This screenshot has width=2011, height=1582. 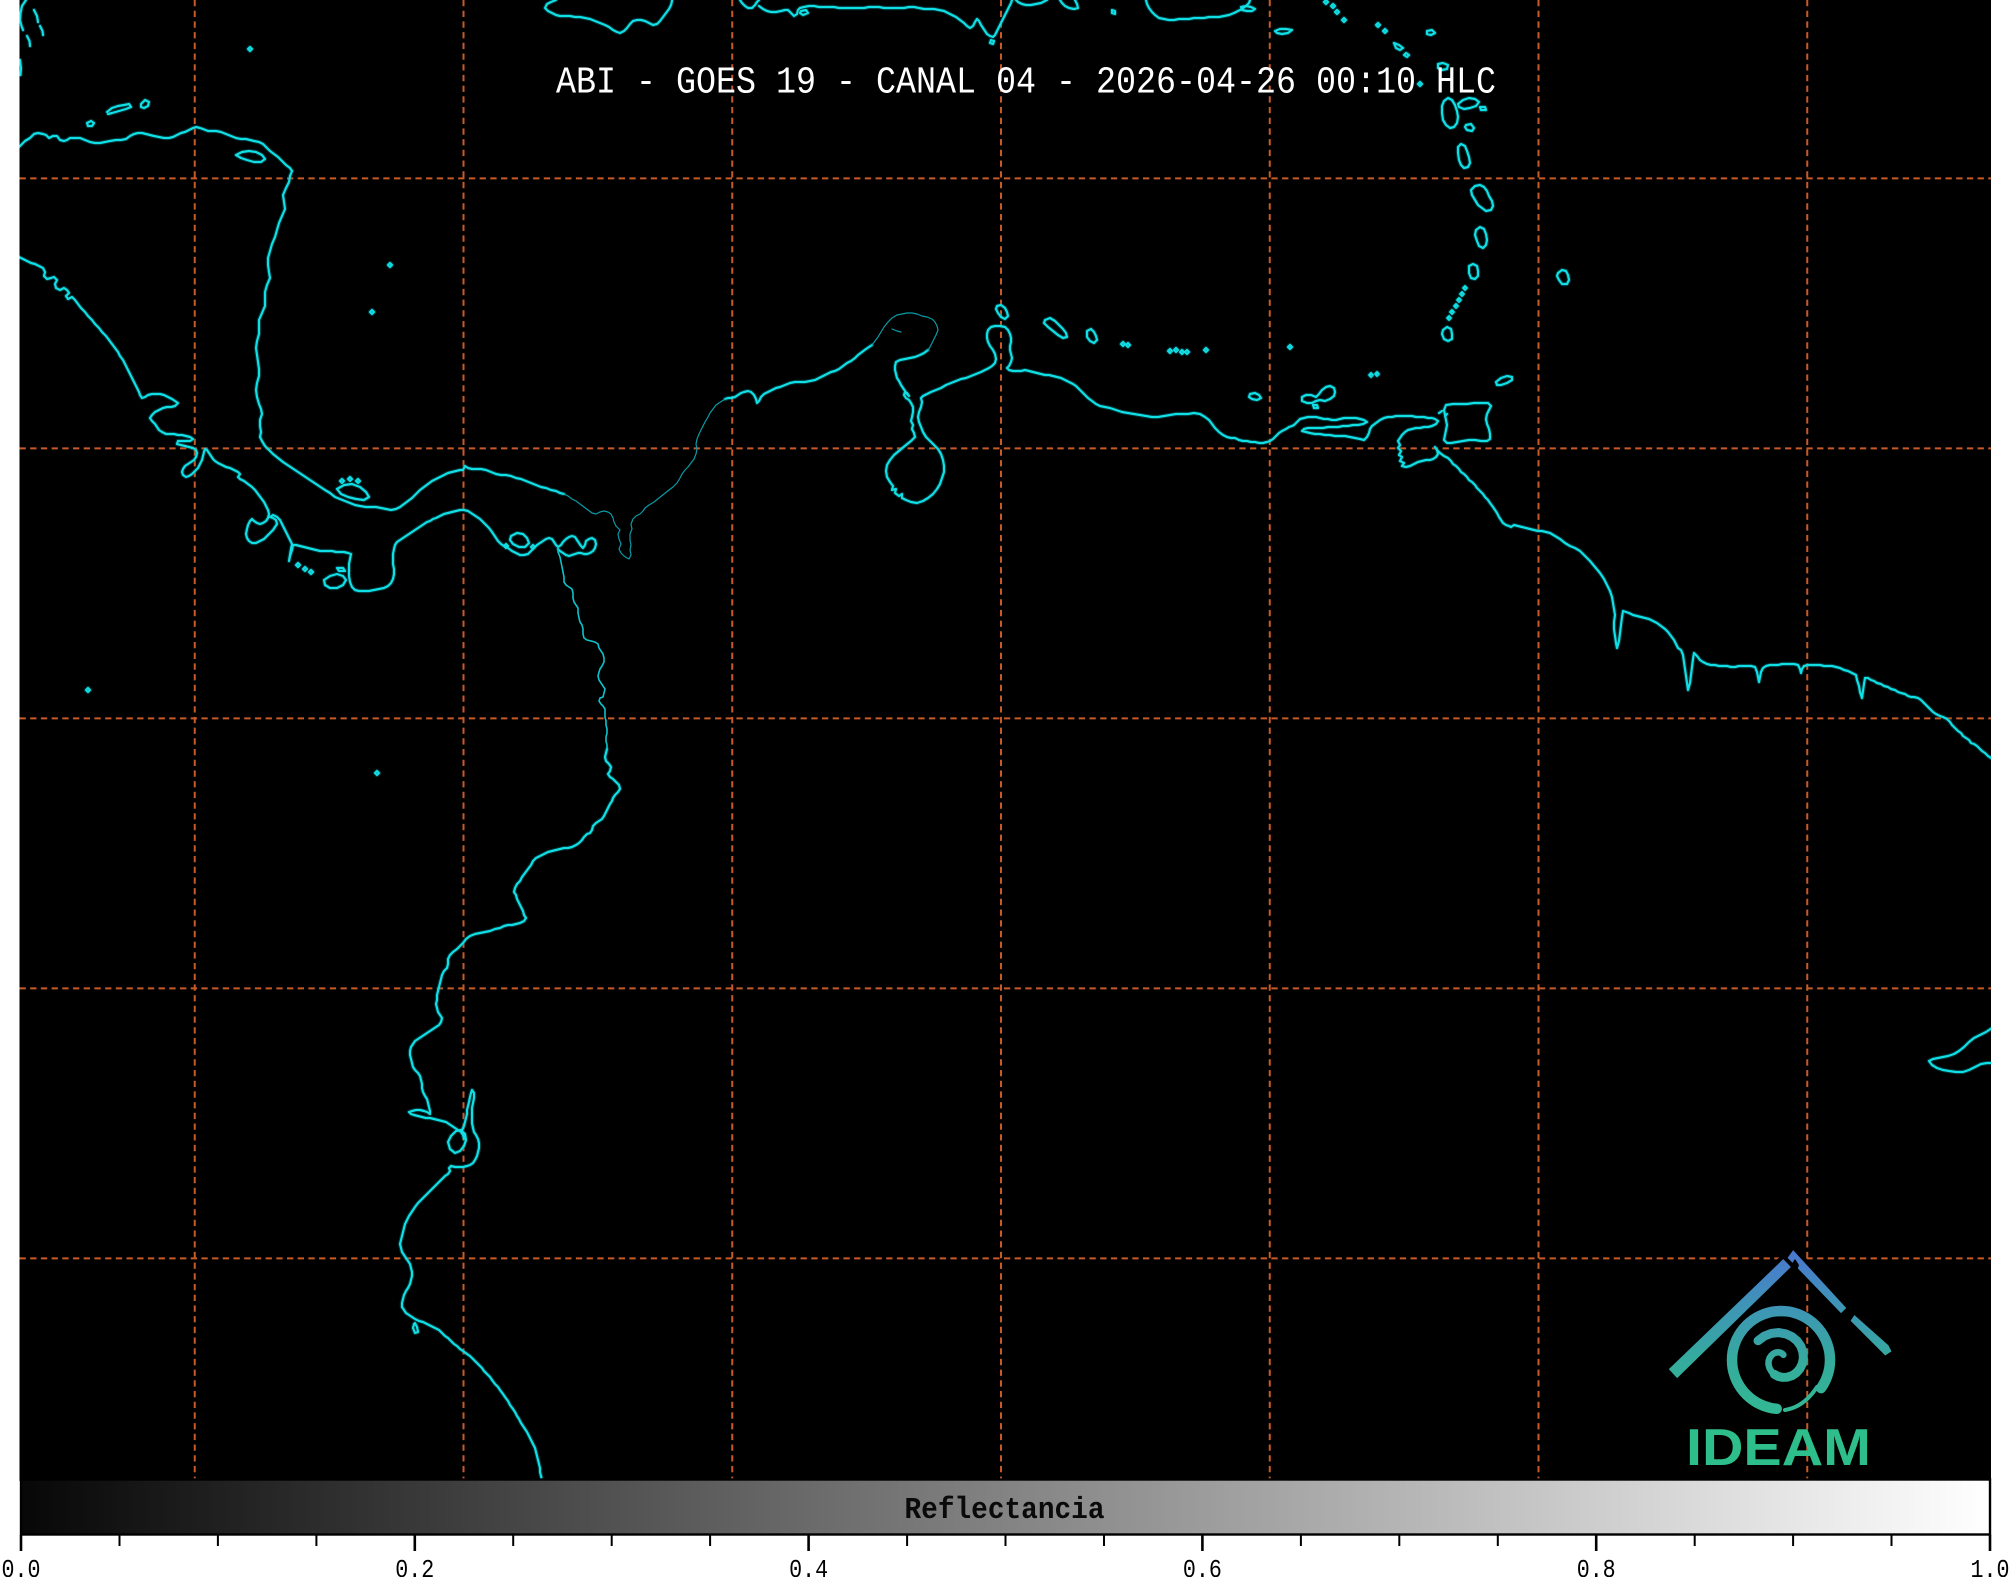 I want to click on svg-text: 0.6, so click(x=1202, y=1566).